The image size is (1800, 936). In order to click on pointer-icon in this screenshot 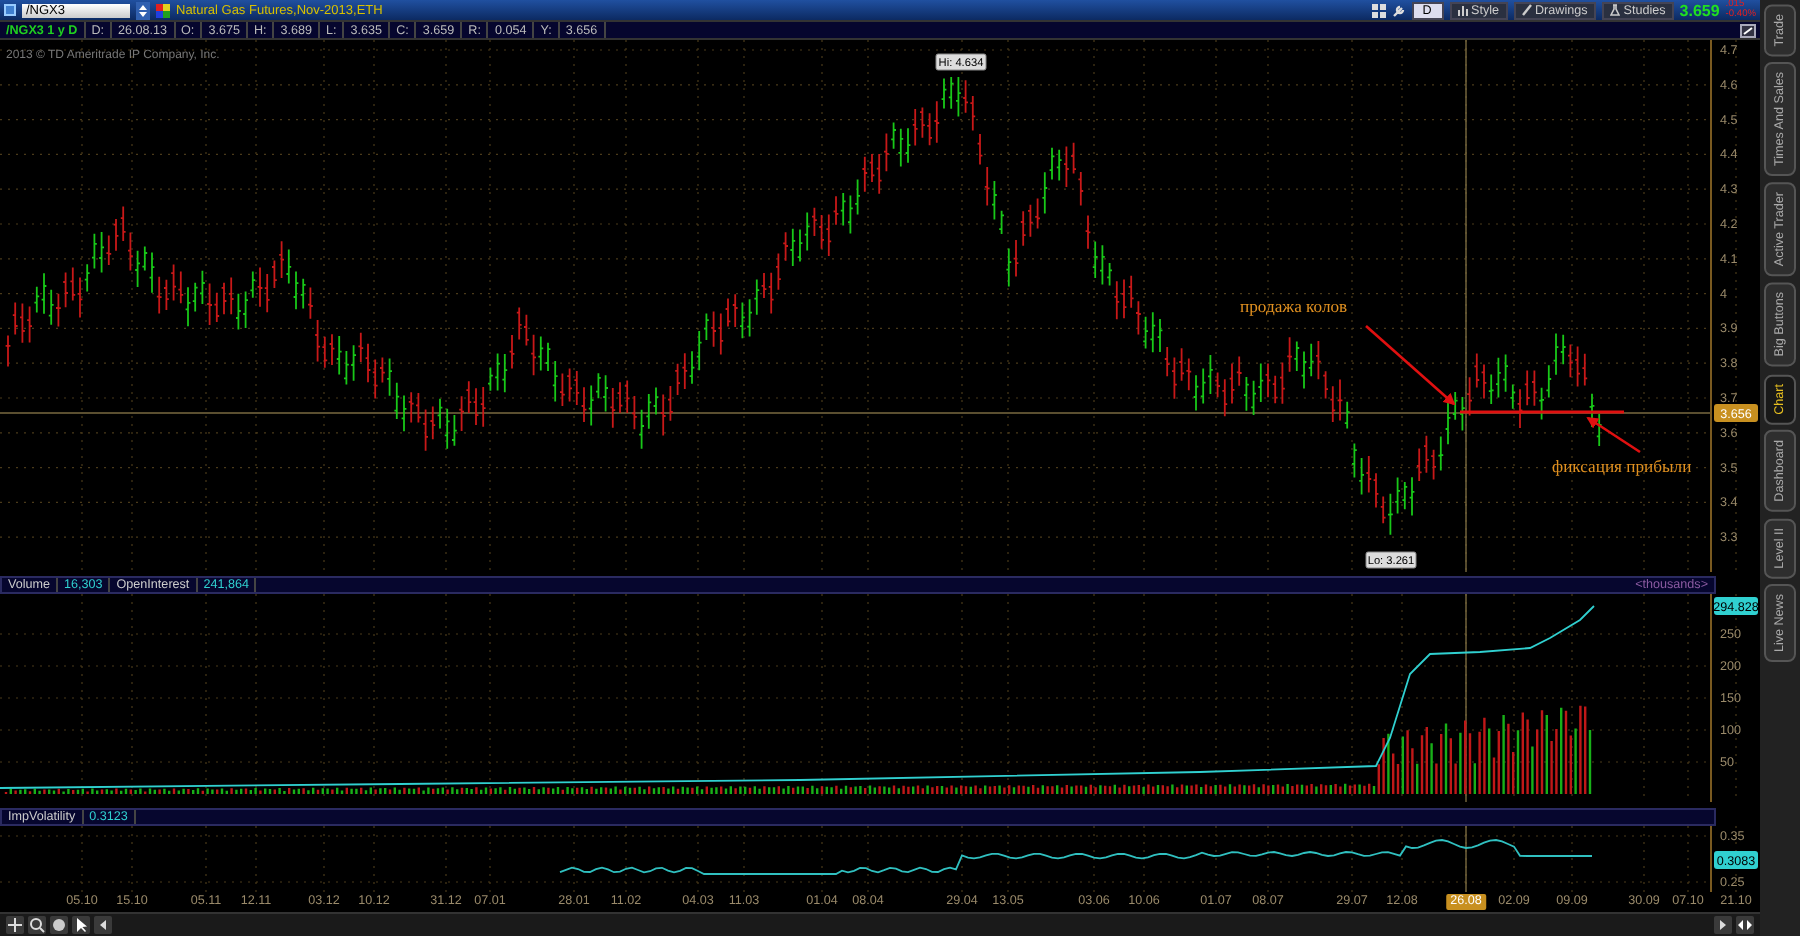, I will do `click(81, 925)`.